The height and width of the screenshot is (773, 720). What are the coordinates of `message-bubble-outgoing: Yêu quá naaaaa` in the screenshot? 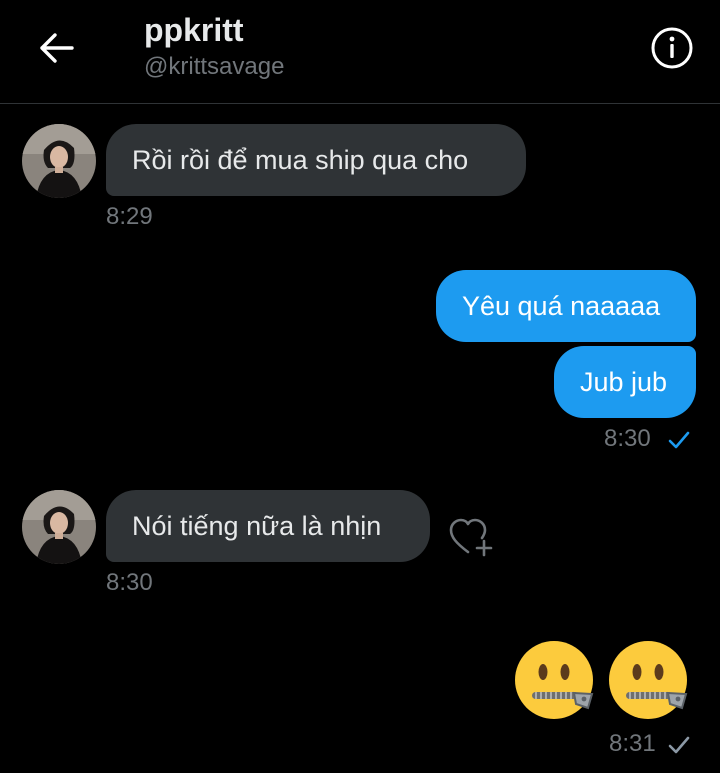 It's located at (566, 306).